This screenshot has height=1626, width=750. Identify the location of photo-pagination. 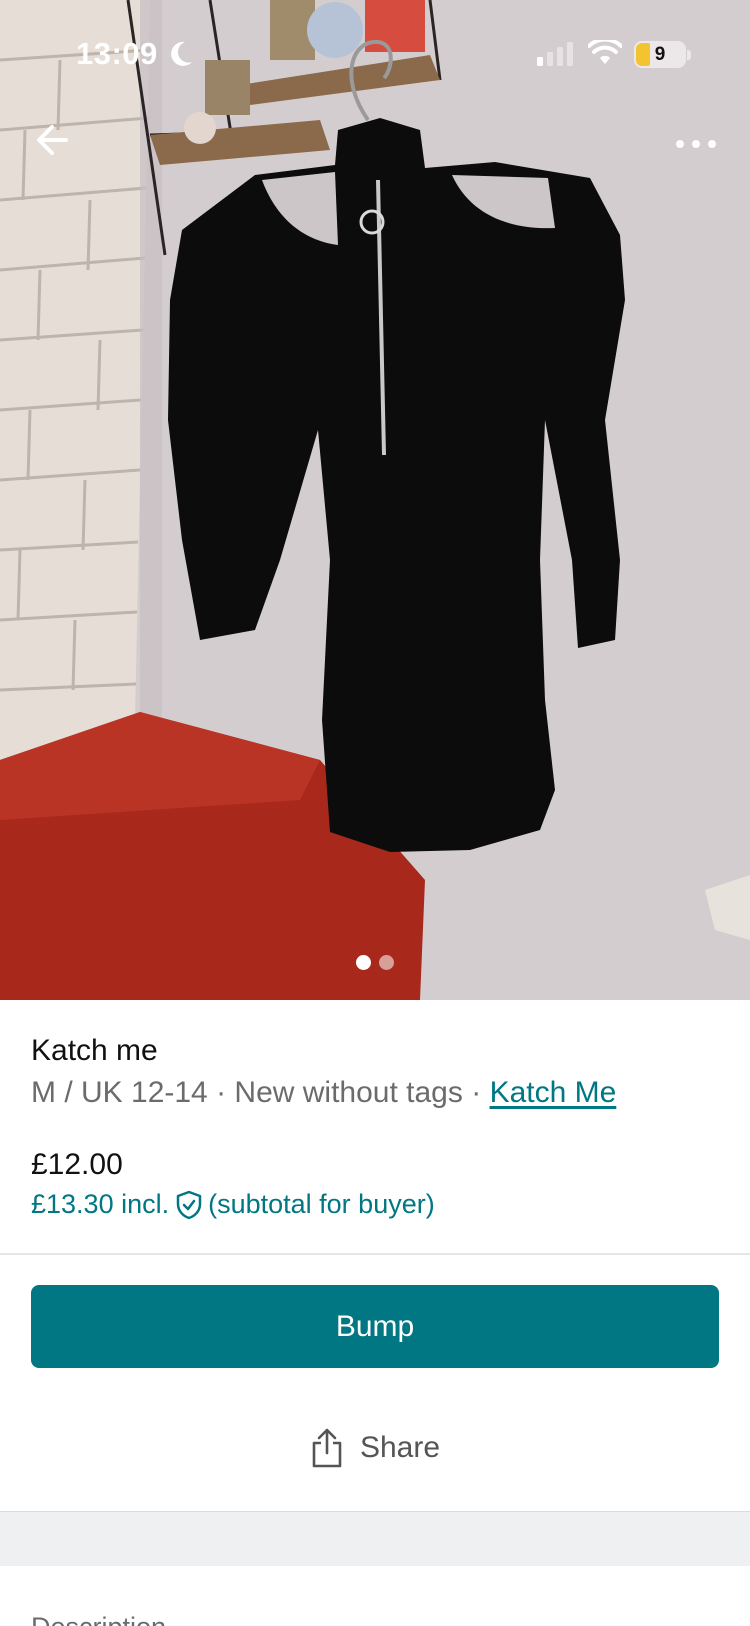
(375, 962).